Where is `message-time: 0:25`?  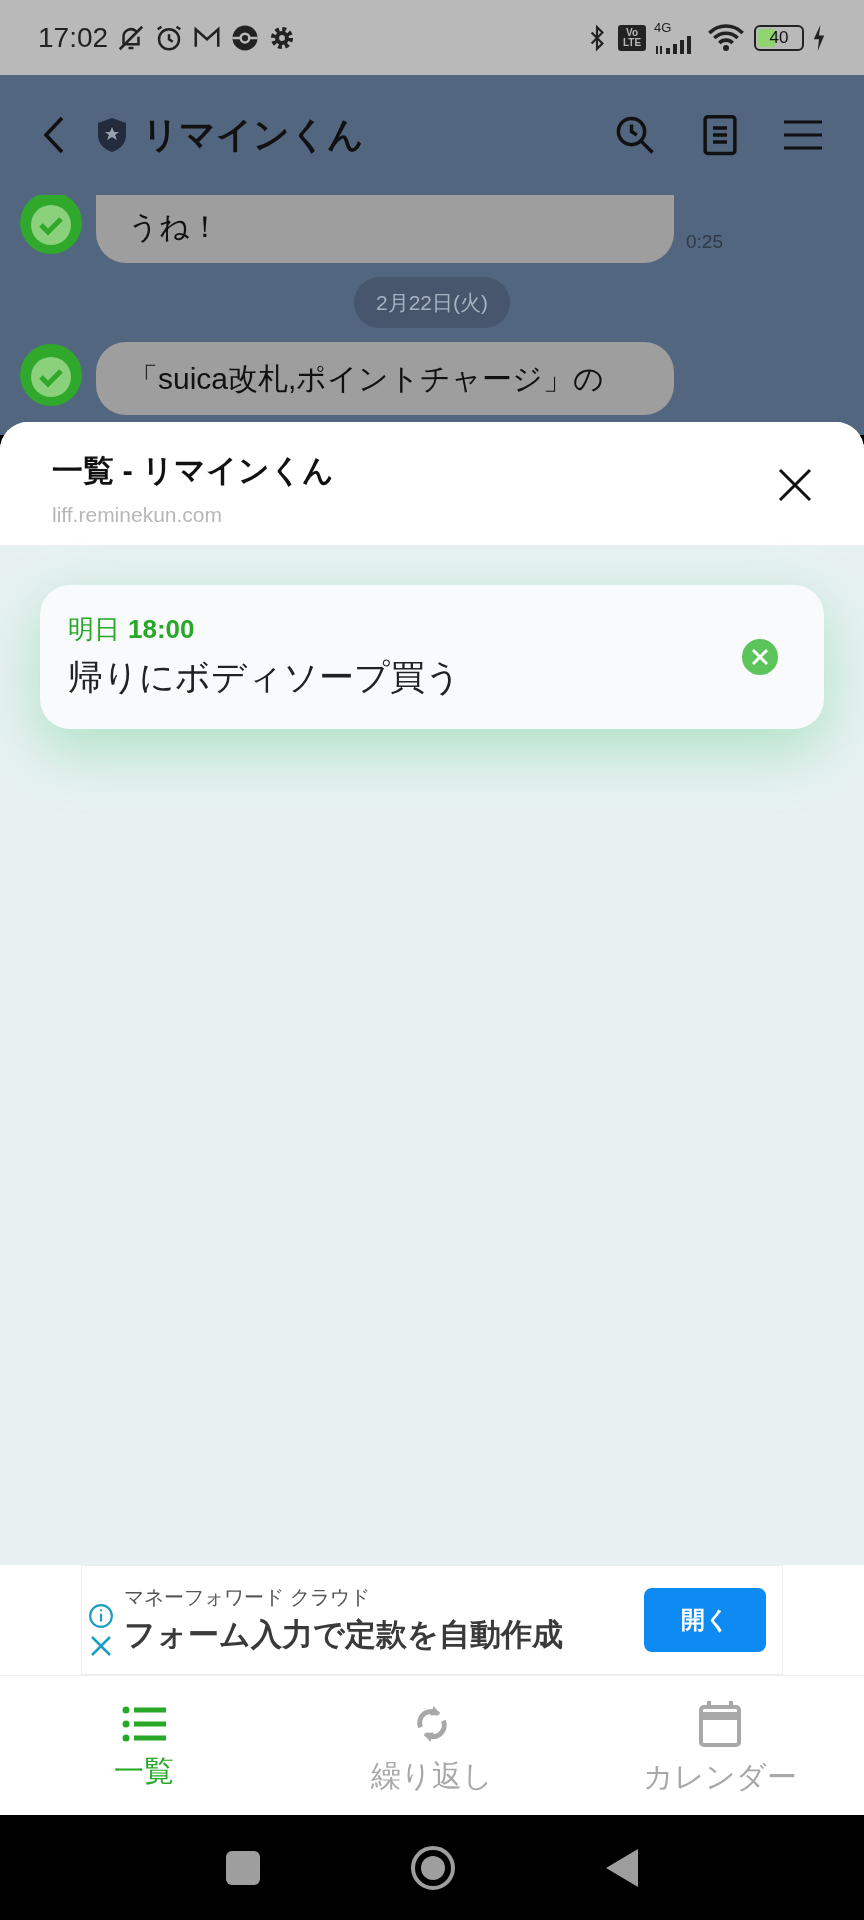
message-time: 0:25 is located at coordinates (704, 242).